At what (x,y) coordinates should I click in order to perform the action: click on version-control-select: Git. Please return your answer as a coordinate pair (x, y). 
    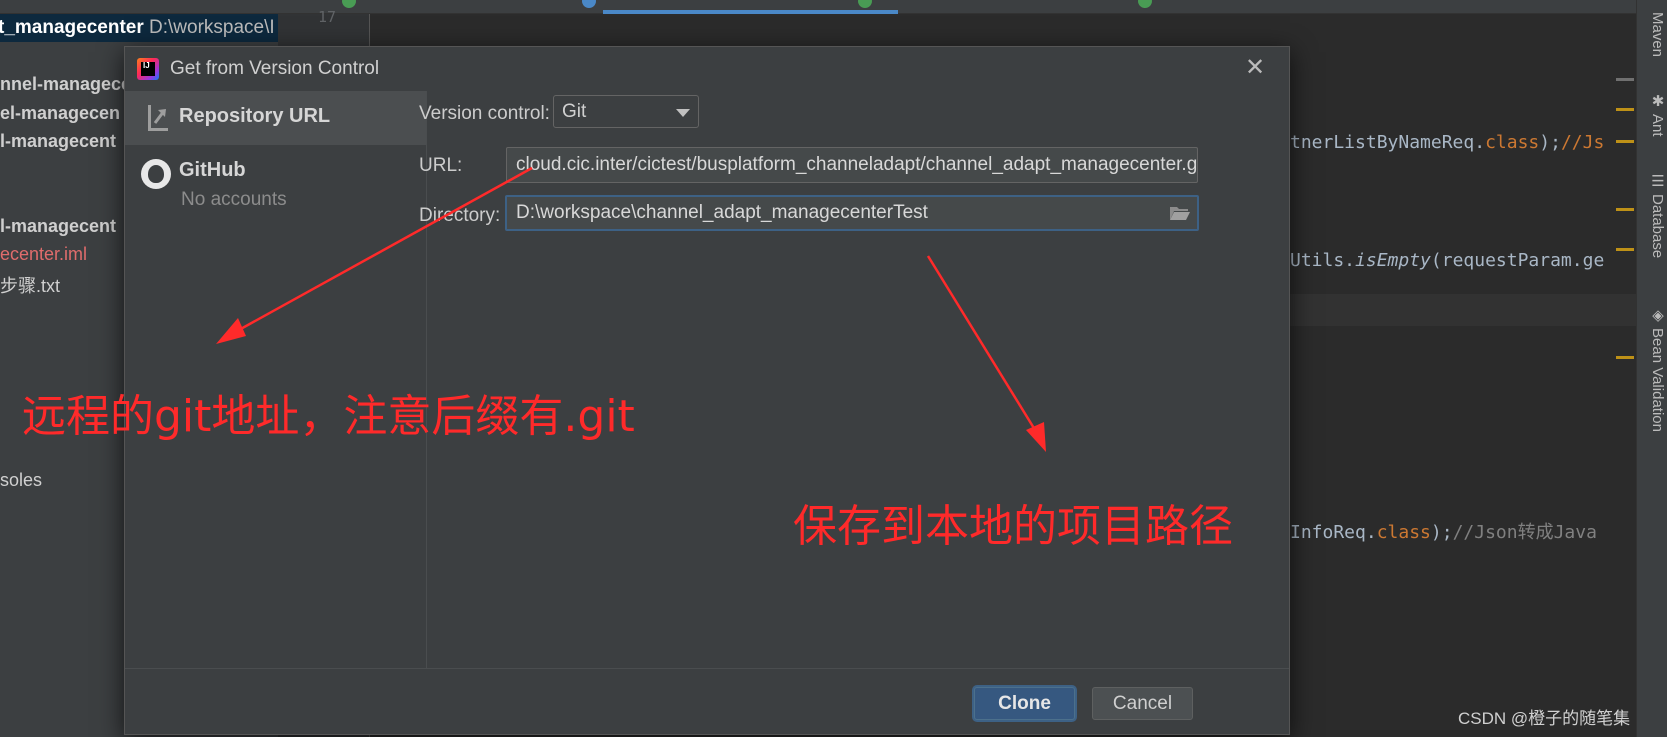
    Looking at the image, I should click on (626, 111).